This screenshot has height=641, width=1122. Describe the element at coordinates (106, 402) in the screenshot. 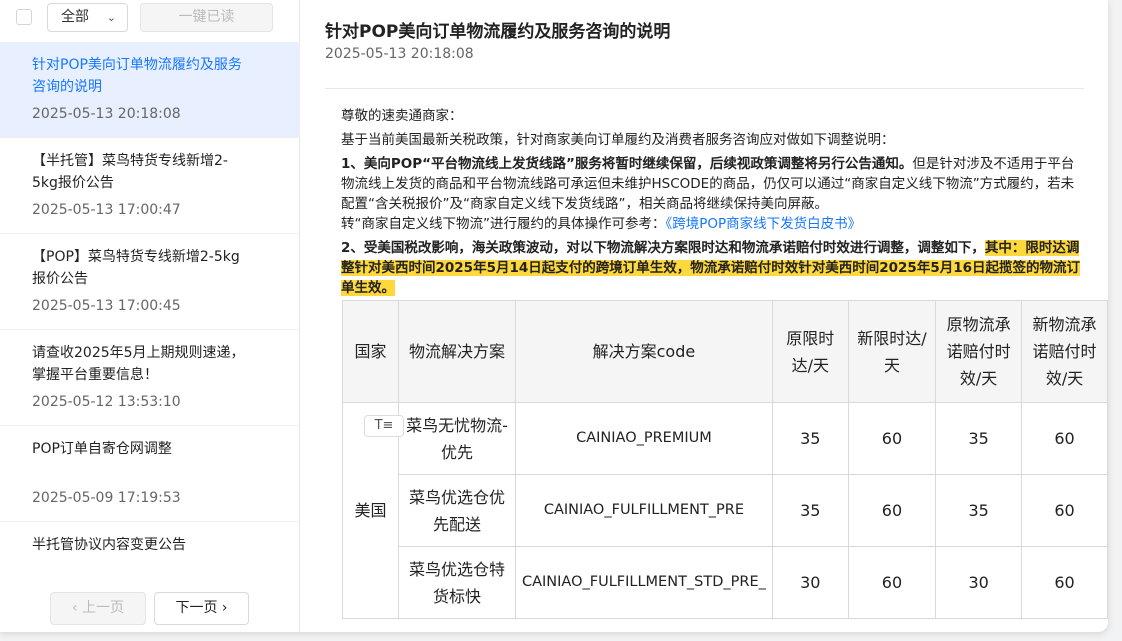

I see `list-item-date: 2025-05-12 13:53:10` at that location.